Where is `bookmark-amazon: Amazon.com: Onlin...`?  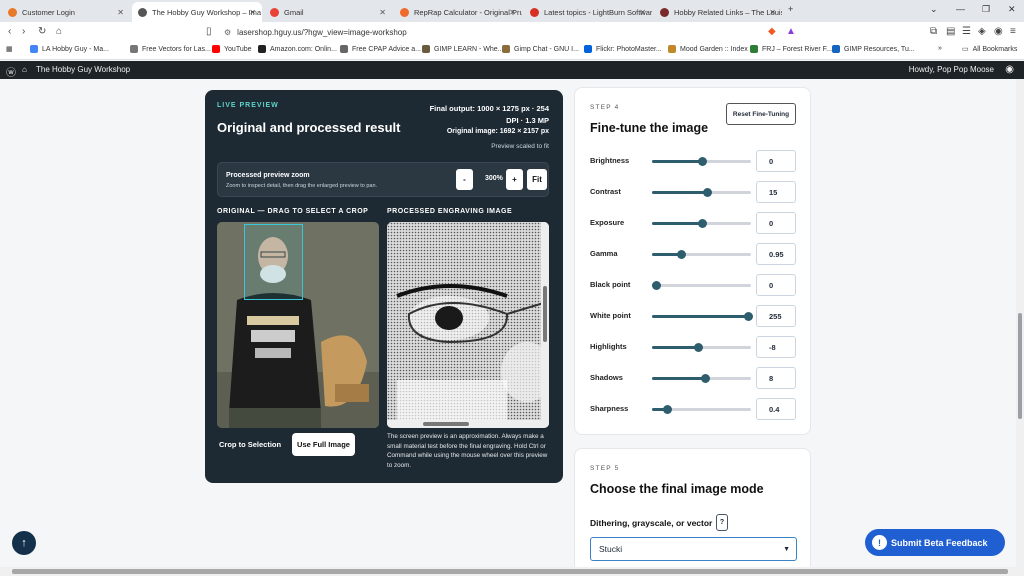 bookmark-amazon: Amazon.com: Onlin... is located at coordinates (297, 49).